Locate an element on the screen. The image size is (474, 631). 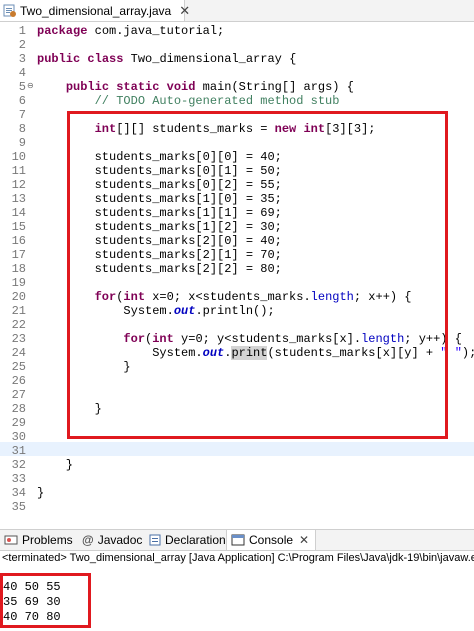
line-number: 9 is located at coordinates (22, 143).